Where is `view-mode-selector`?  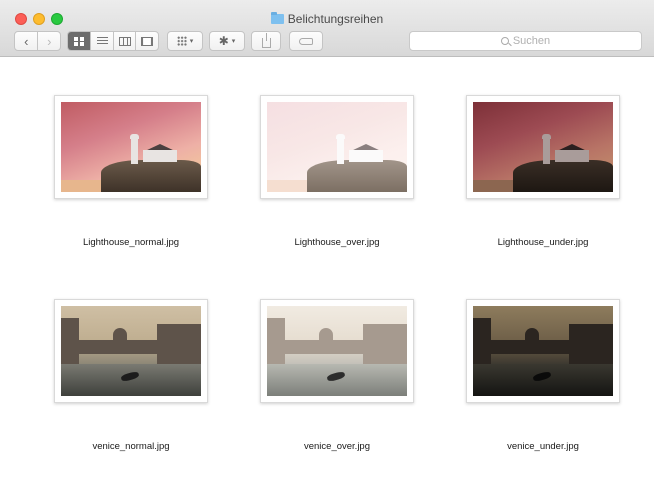
view-mode-selector is located at coordinates (113, 41).